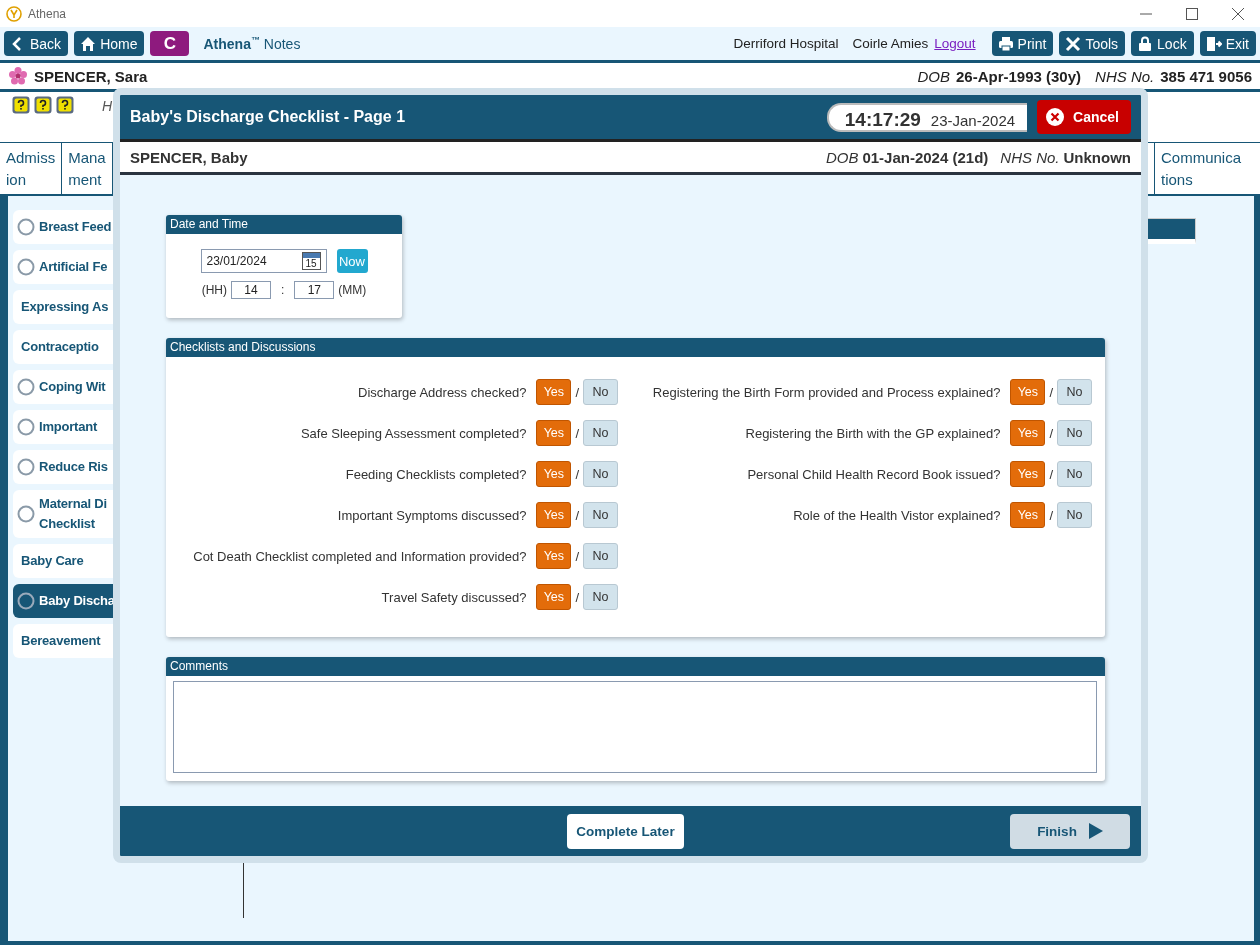 The width and height of the screenshot is (1260, 945). What do you see at coordinates (436, 474) in the screenshot?
I see `question-label: Feeding Checklists completed?` at bounding box center [436, 474].